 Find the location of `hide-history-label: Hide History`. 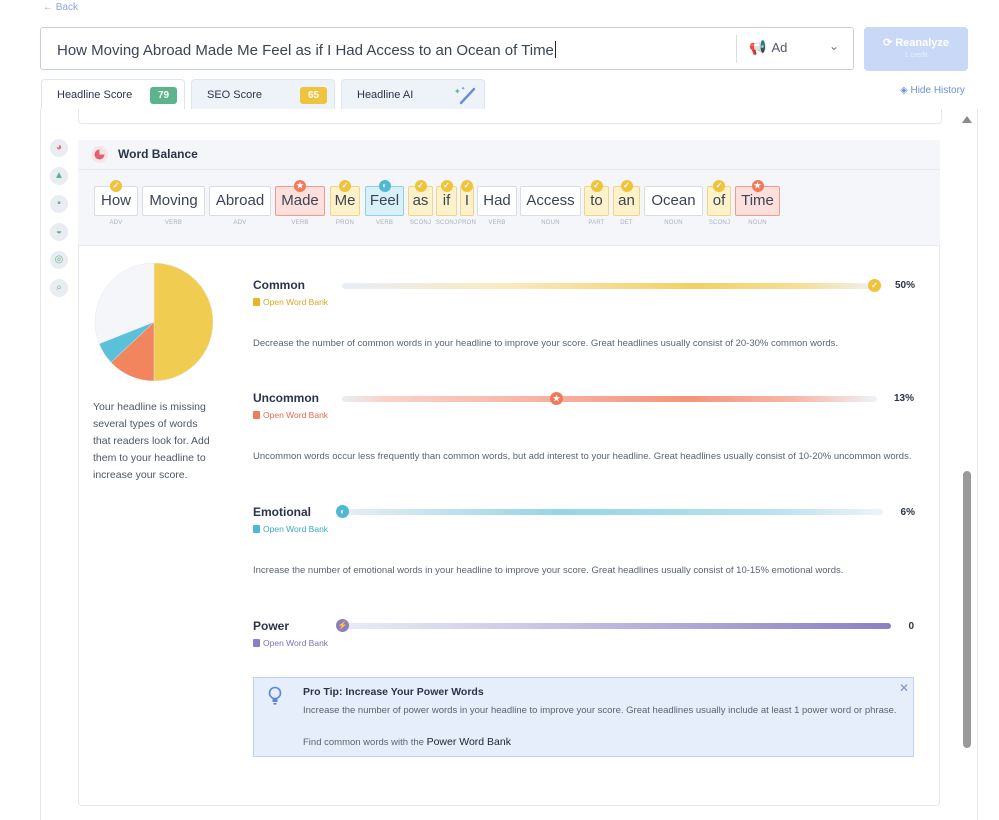

hide-history-label: Hide History is located at coordinates (937, 90).